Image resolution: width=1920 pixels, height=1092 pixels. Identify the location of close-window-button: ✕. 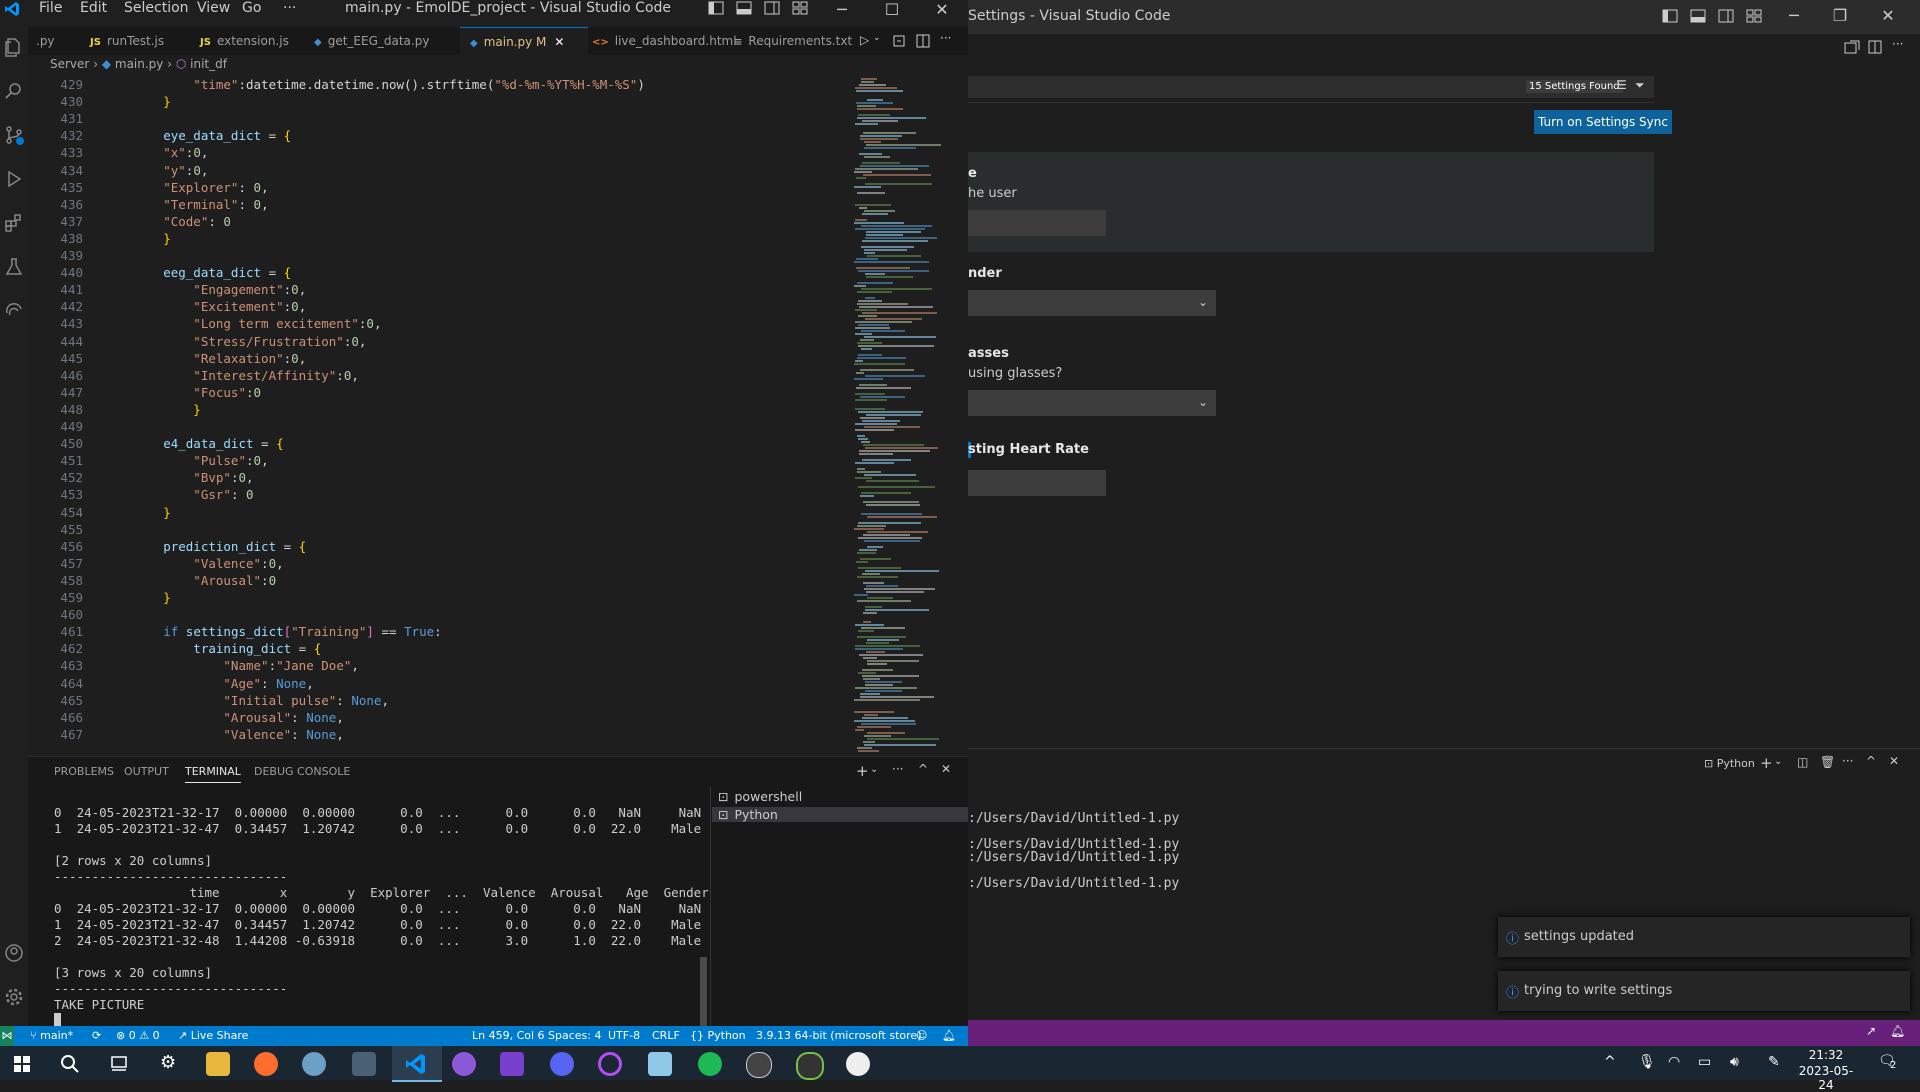
(942, 9).